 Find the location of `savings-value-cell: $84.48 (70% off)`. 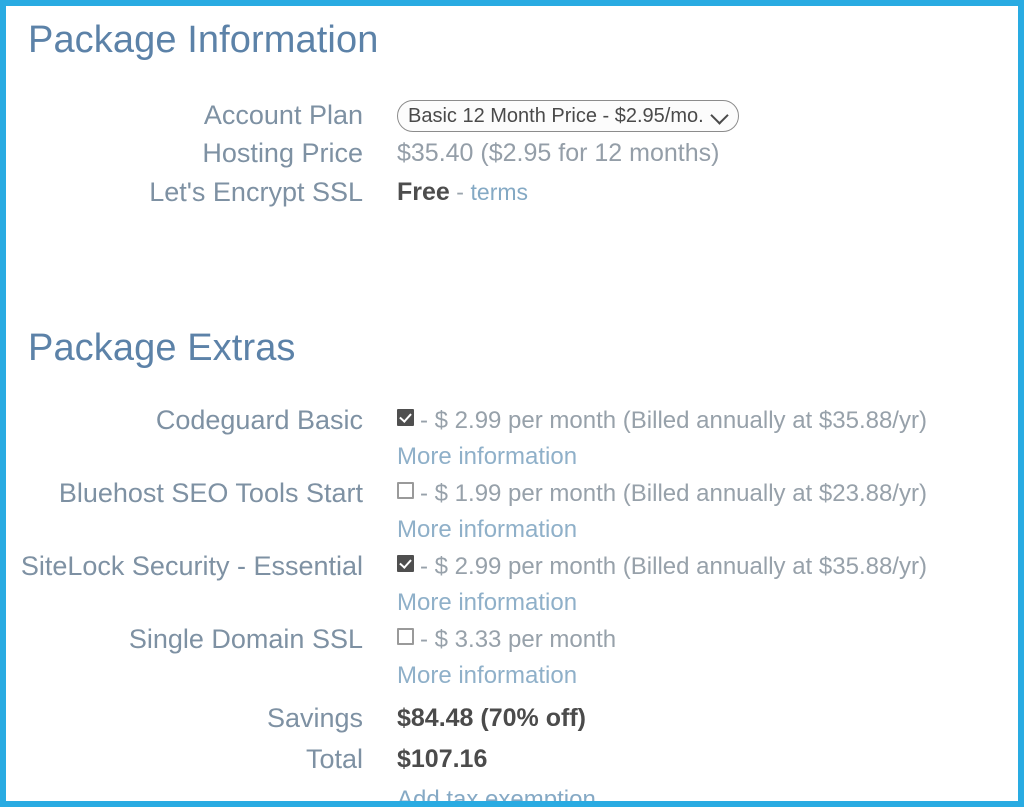

savings-value-cell: $84.48 (70% off) is located at coordinates (690, 718).